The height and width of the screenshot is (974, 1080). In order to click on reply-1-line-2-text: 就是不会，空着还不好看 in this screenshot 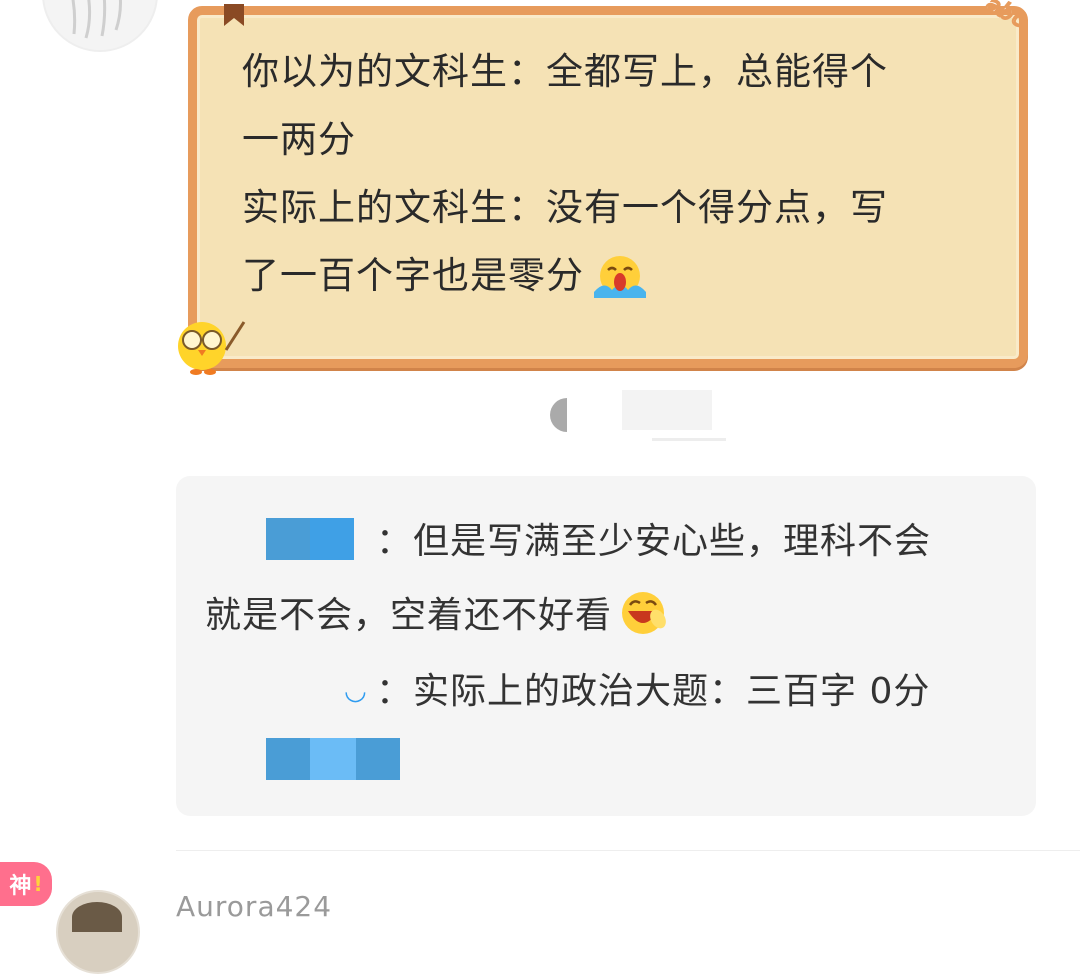, I will do `click(409, 615)`.